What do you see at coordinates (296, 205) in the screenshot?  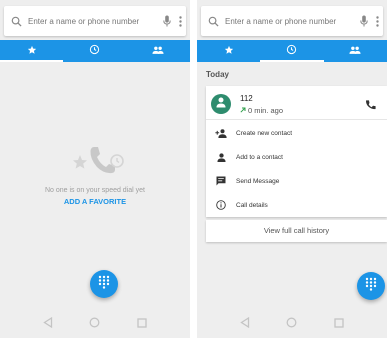 I see `call-details-action: Call details` at bounding box center [296, 205].